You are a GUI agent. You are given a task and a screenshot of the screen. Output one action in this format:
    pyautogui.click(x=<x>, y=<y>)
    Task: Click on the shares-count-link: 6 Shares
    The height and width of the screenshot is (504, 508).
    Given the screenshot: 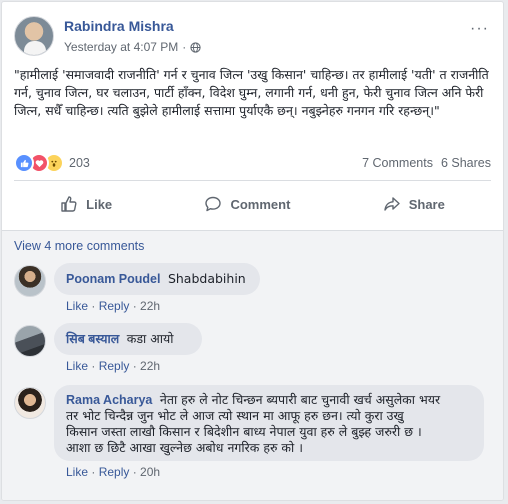 What is the action you would take?
    pyautogui.click(x=466, y=163)
    